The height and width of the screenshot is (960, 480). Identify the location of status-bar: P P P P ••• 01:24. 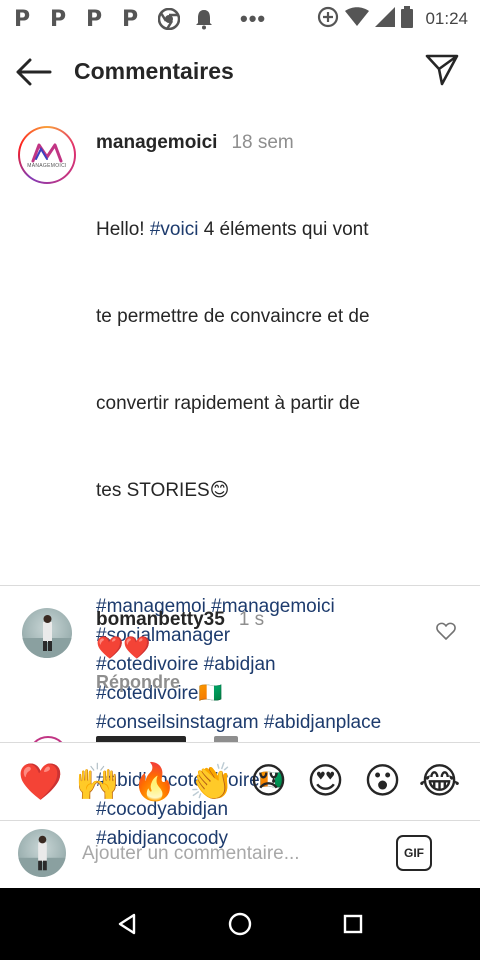
(240, 19).